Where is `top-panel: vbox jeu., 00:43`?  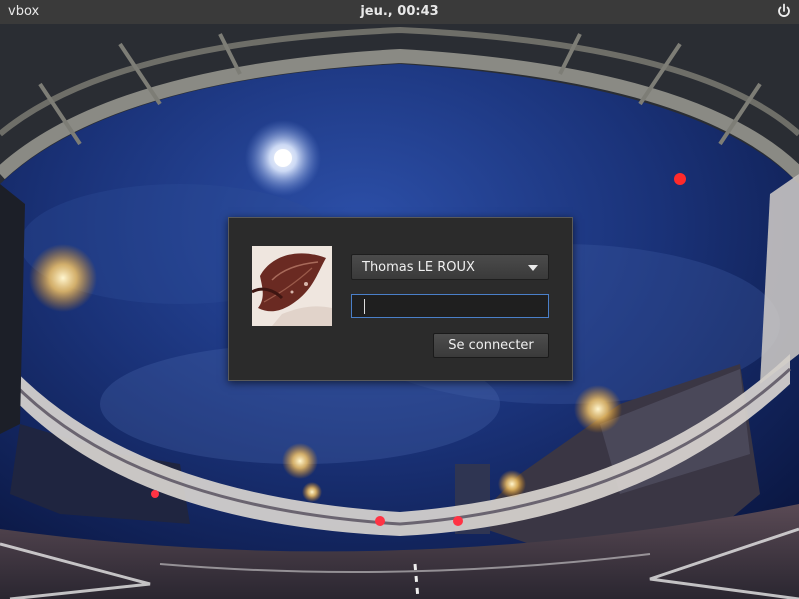
top-panel: vbox jeu., 00:43 is located at coordinates (399, 12).